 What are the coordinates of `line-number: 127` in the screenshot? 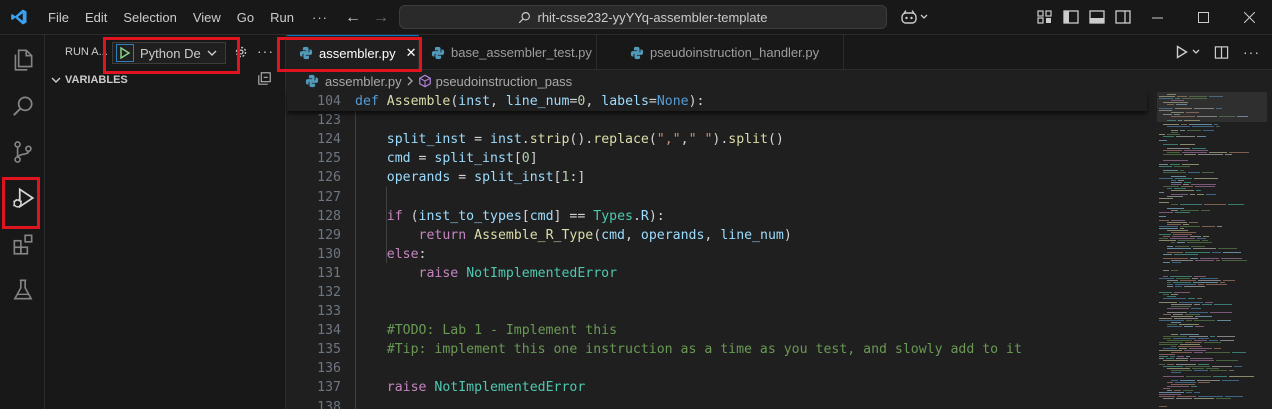 It's located at (329, 197).